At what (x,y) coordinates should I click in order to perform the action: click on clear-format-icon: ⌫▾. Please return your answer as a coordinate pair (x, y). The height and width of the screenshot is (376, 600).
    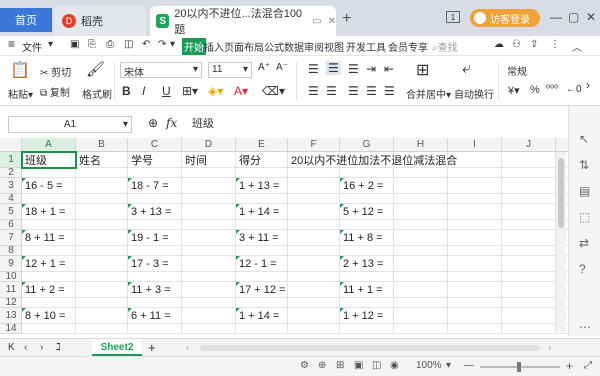
    Looking at the image, I should click on (273, 91).